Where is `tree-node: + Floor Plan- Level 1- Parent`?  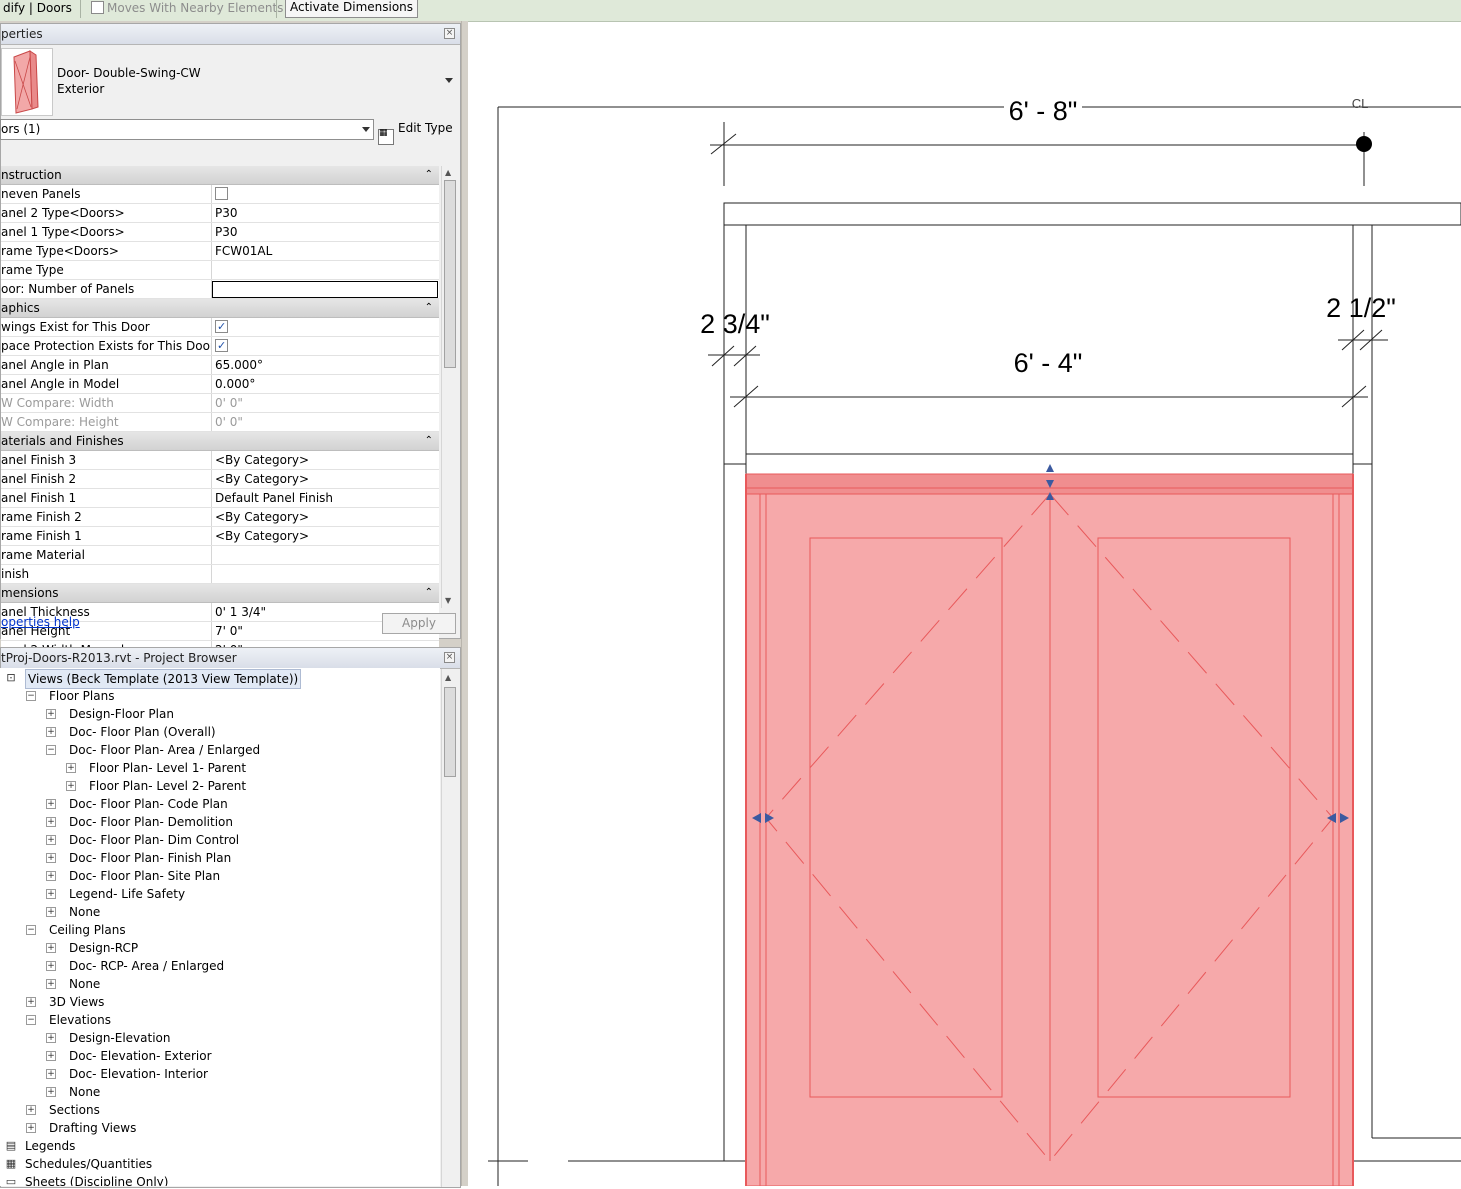
tree-node: + Floor Plan- Level 1- Parent is located at coordinates (219, 768).